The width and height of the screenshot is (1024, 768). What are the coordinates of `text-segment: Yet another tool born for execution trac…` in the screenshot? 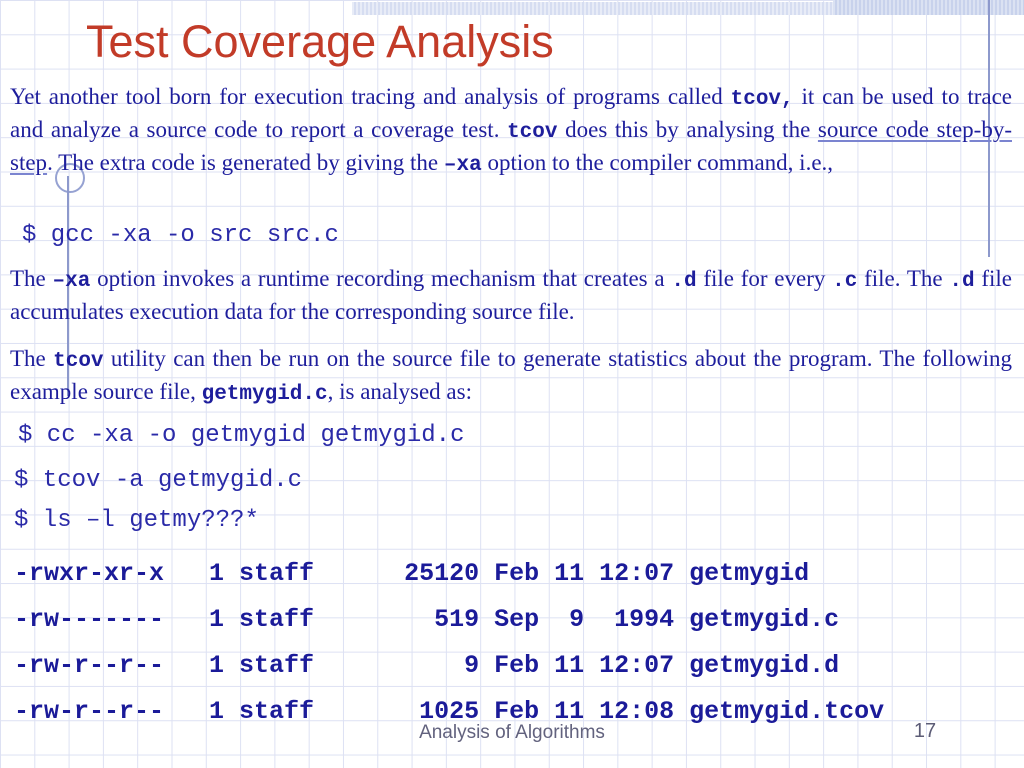 It's located at (370, 96).